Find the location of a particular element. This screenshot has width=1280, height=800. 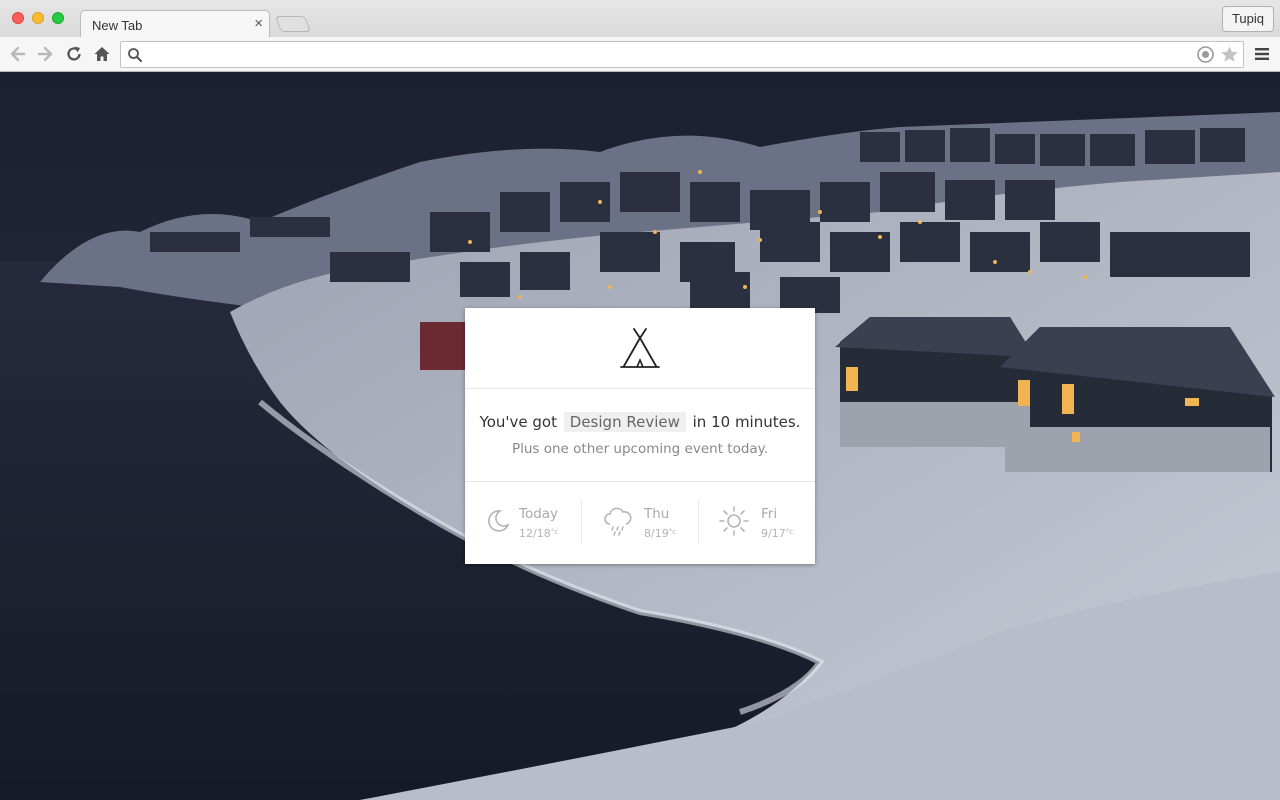

forward-arrow-icon is located at coordinates (45, 54).